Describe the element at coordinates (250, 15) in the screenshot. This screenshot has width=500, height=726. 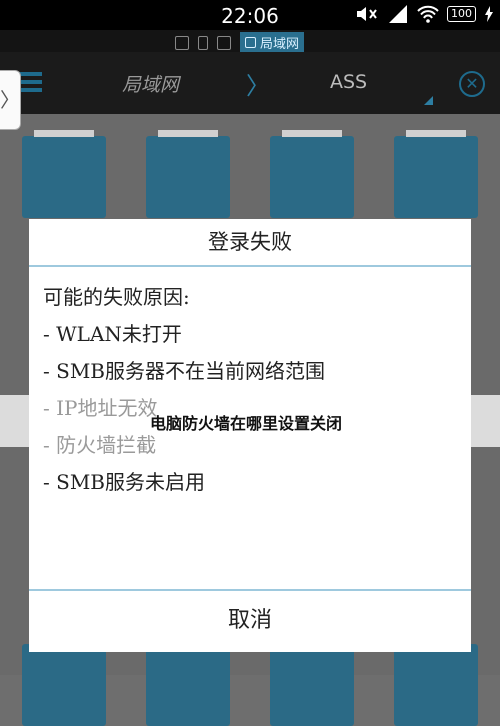
I see `status-bar: 22:06 100` at that location.